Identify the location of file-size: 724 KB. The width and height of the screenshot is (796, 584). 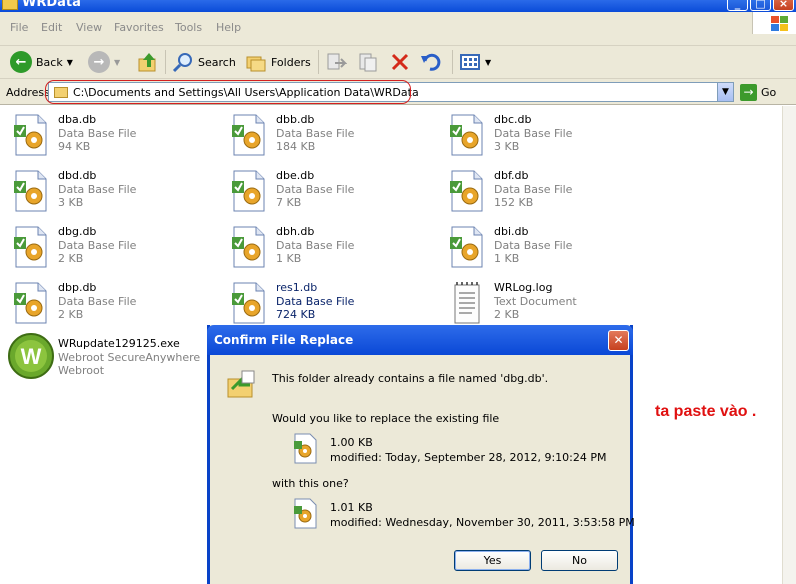
(296, 314).